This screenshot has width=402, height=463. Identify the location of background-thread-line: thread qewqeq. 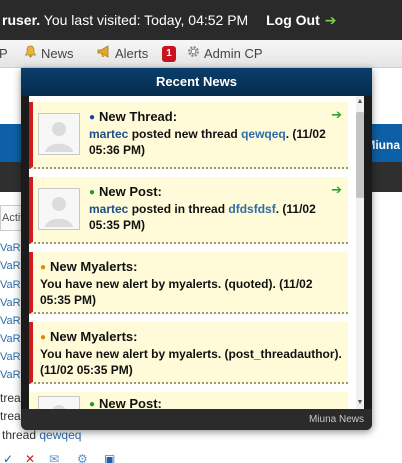
(41, 435).